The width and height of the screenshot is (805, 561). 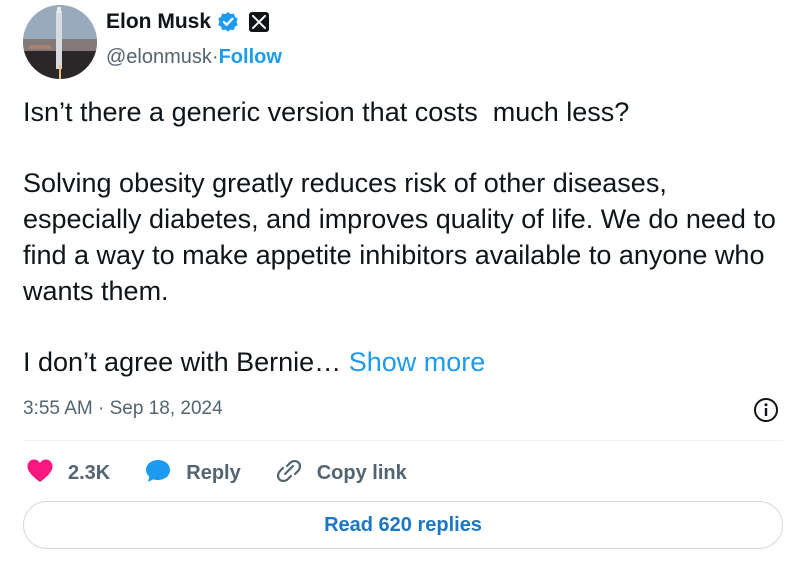 I want to click on divider, so click(x=403, y=440).